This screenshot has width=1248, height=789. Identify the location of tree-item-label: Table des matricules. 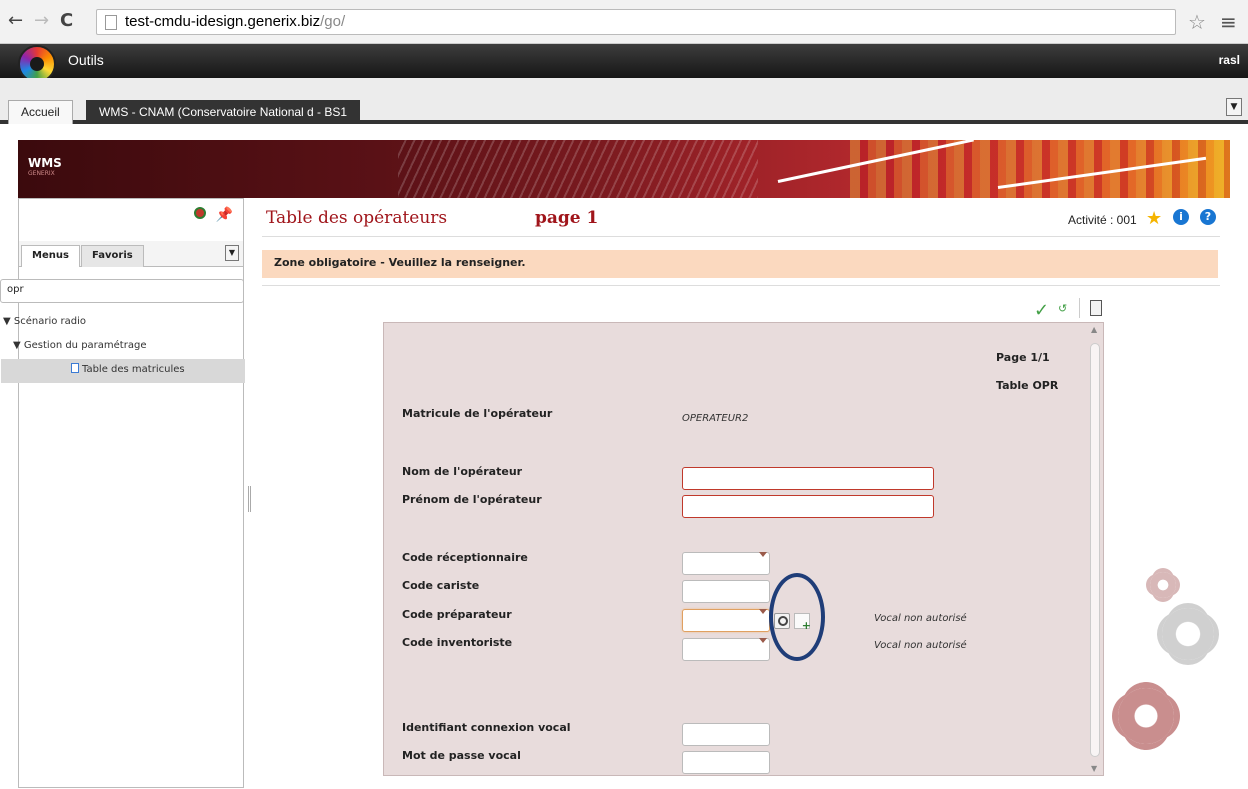
(133, 369).